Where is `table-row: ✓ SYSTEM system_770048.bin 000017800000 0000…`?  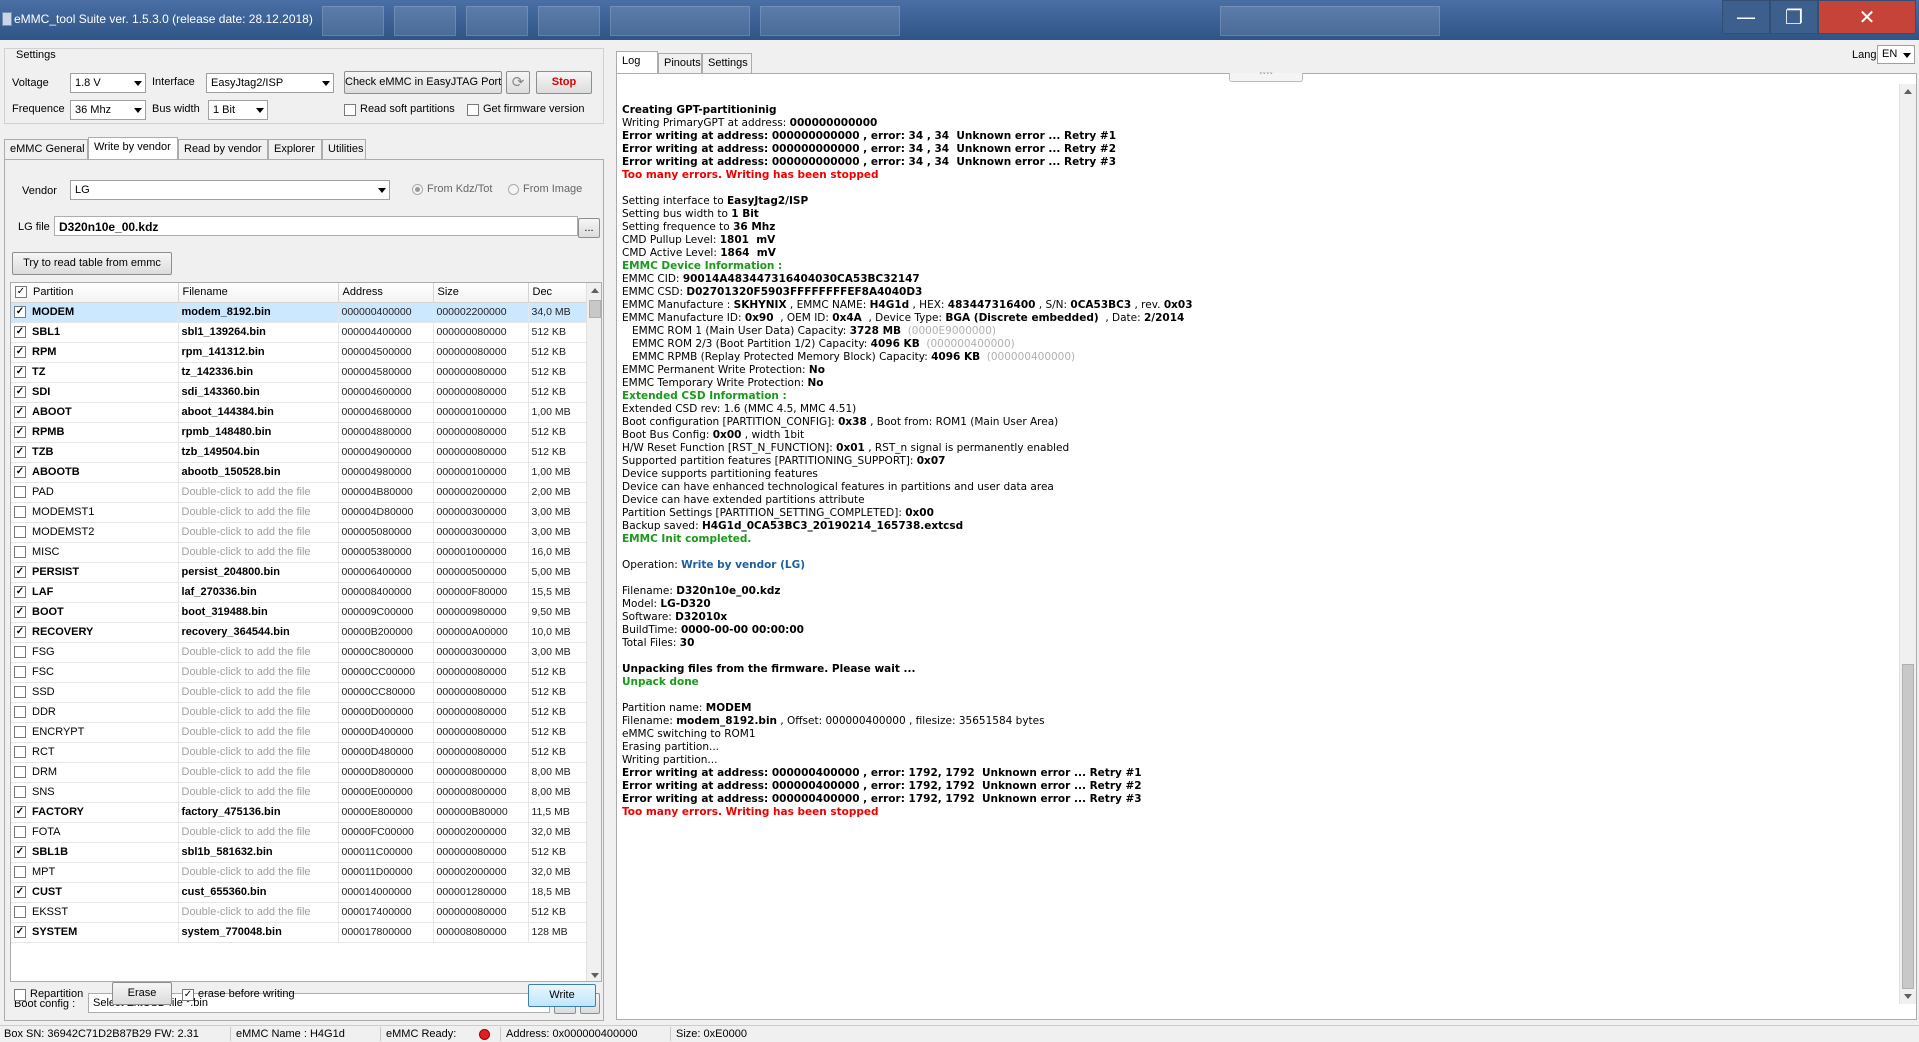 table-row: ✓ SYSTEM system_770048.bin 000017800000 0000… is located at coordinates (299, 932).